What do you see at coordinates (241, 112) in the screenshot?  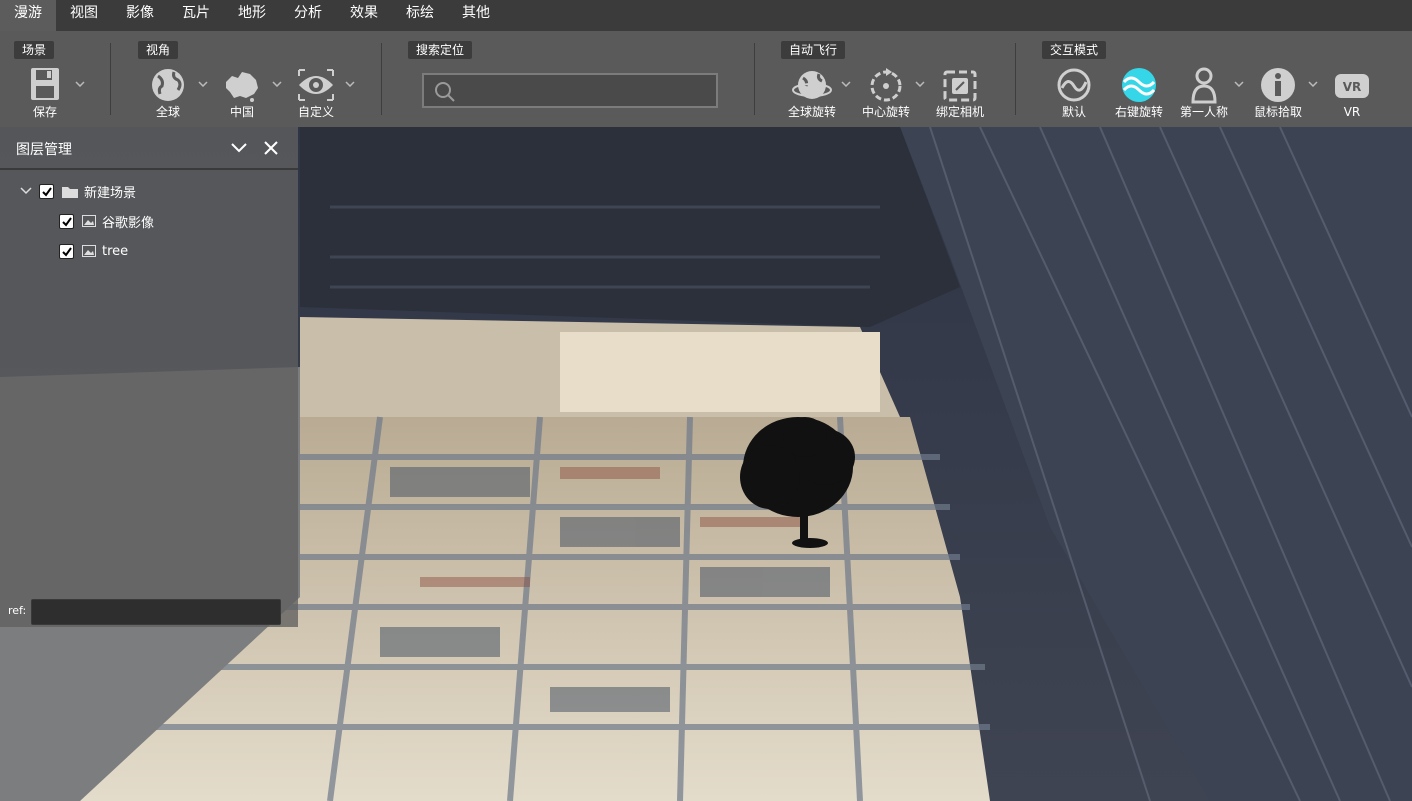 I see `china-label: 中国` at bounding box center [241, 112].